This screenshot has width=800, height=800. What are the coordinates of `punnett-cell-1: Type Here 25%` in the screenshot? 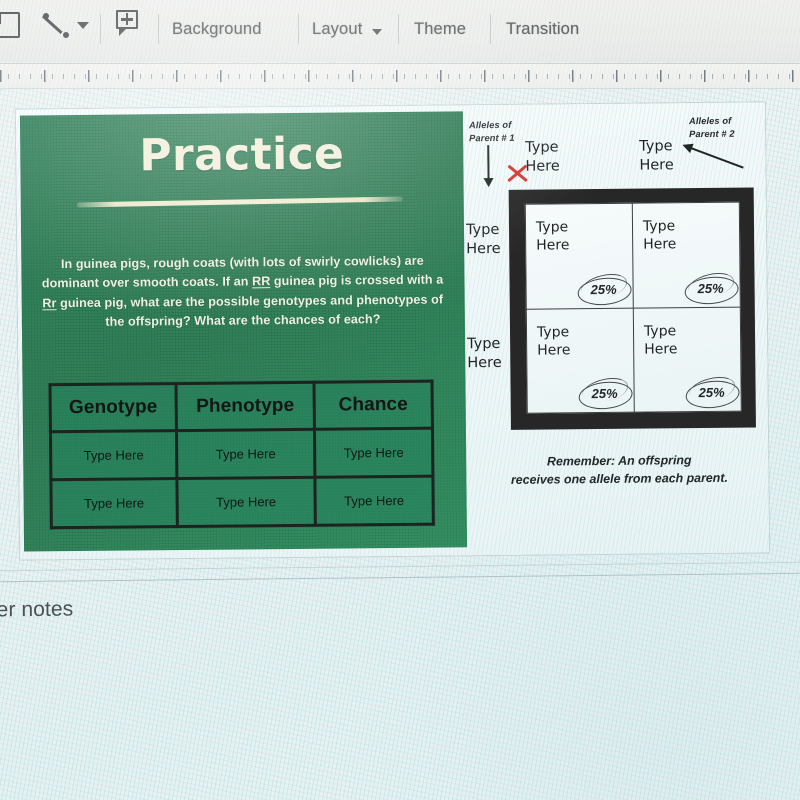 It's located at (579, 256).